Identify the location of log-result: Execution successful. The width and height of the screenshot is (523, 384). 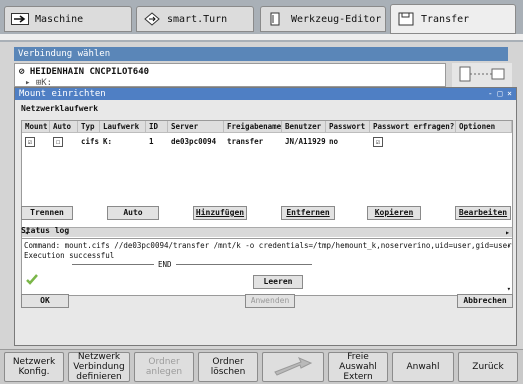
(69, 255).